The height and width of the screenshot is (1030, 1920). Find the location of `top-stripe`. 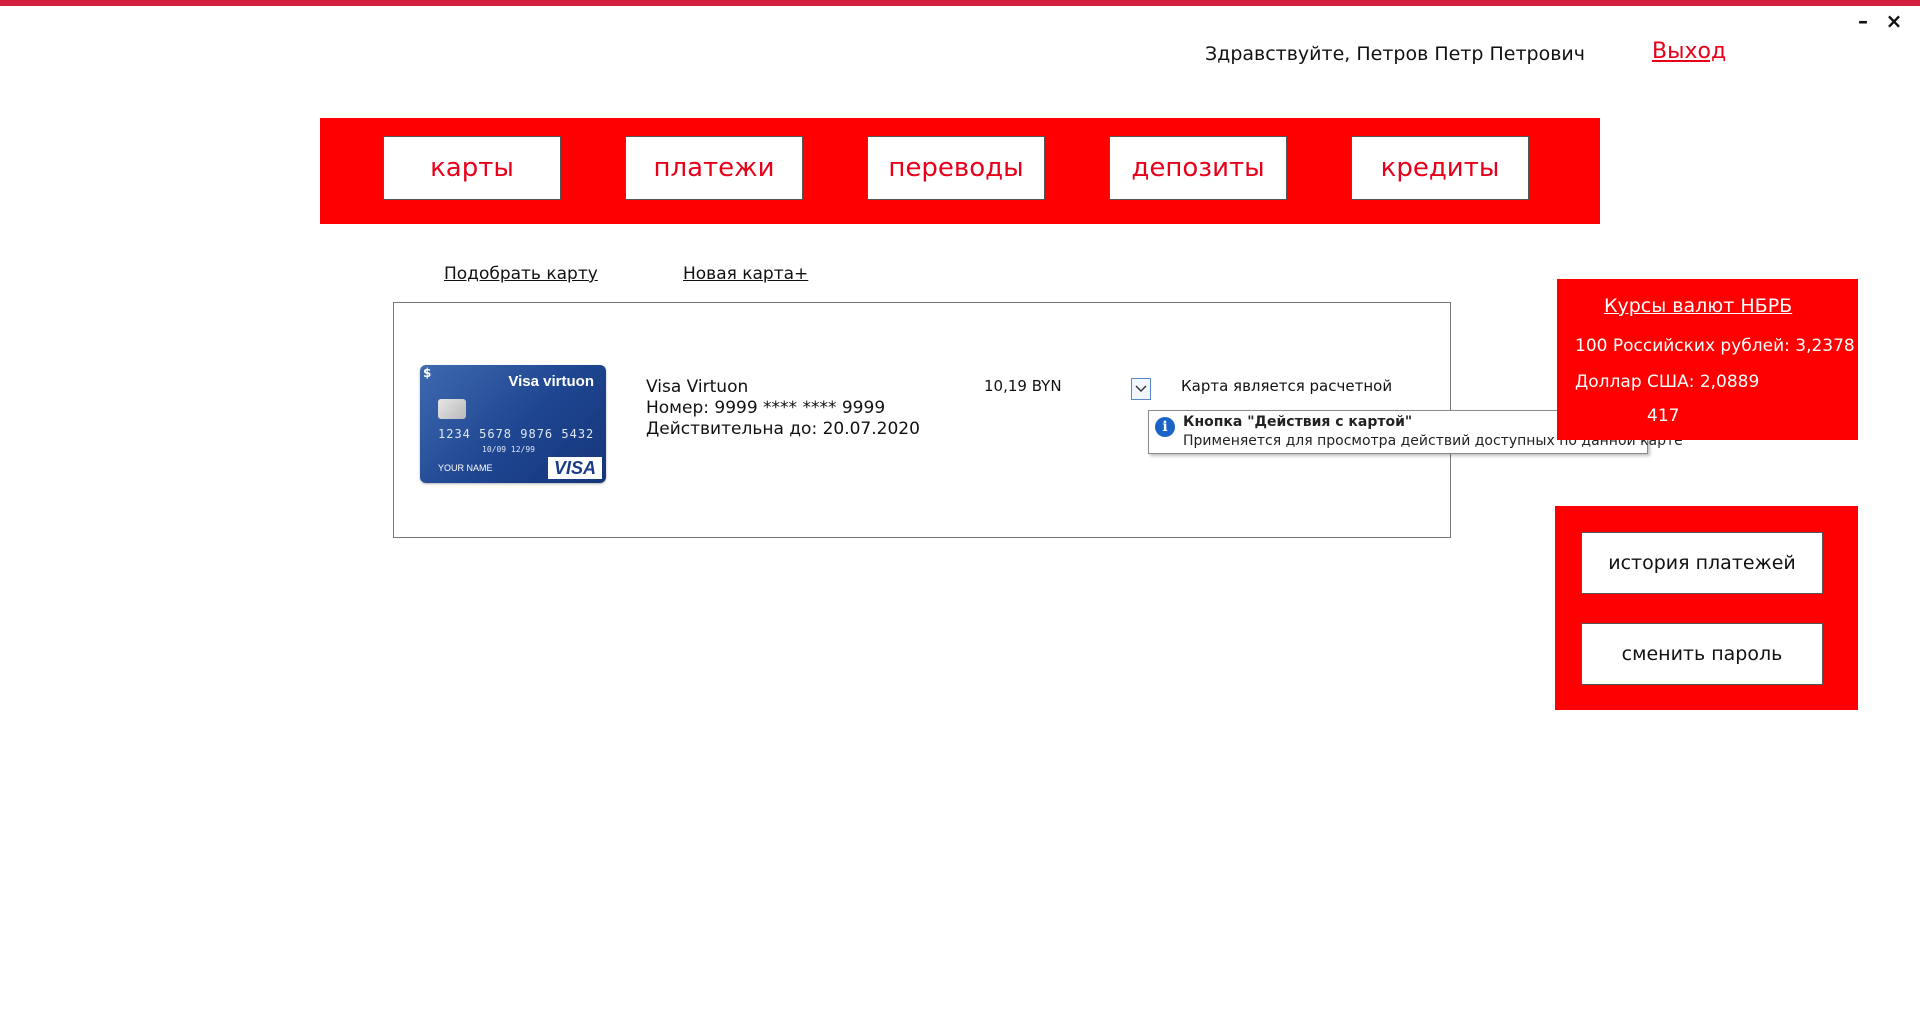

top-stripe is located at coordinates (960, 3).